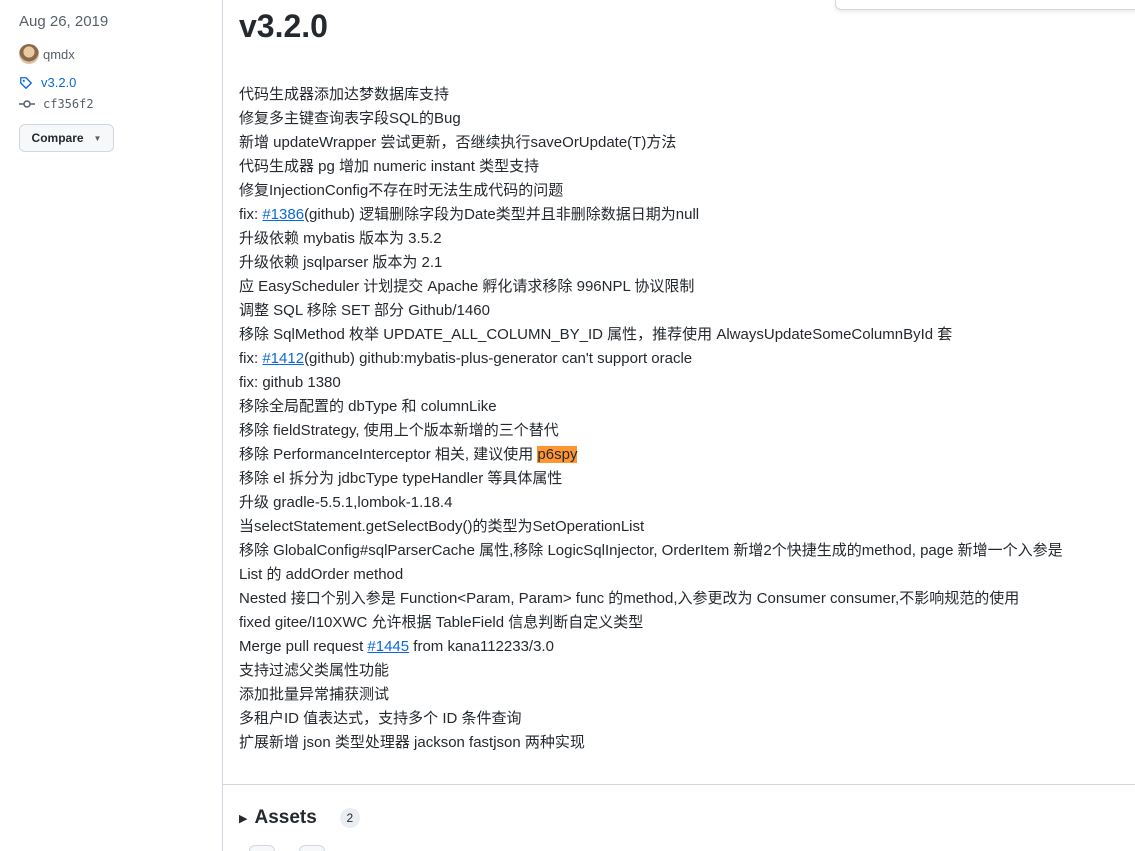  I want to click on commit-sha: cf356f2, so click(68, 104).